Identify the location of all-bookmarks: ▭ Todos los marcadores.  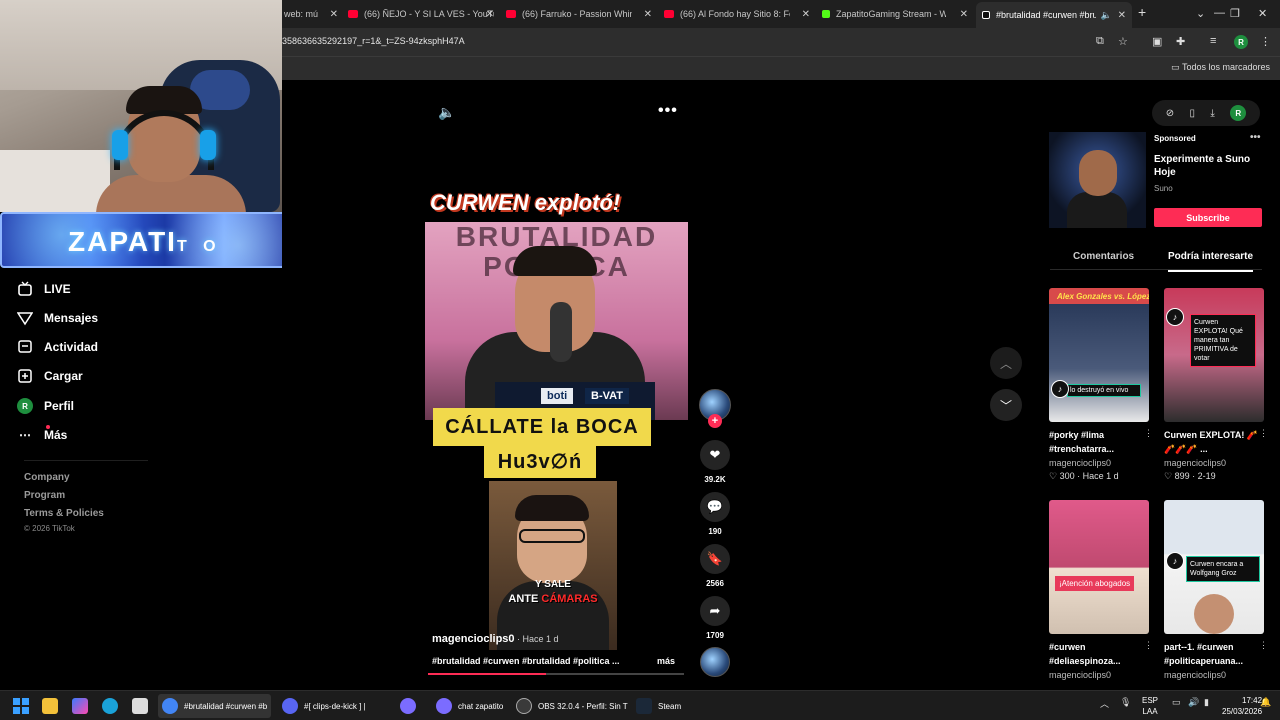
(1220, 67).